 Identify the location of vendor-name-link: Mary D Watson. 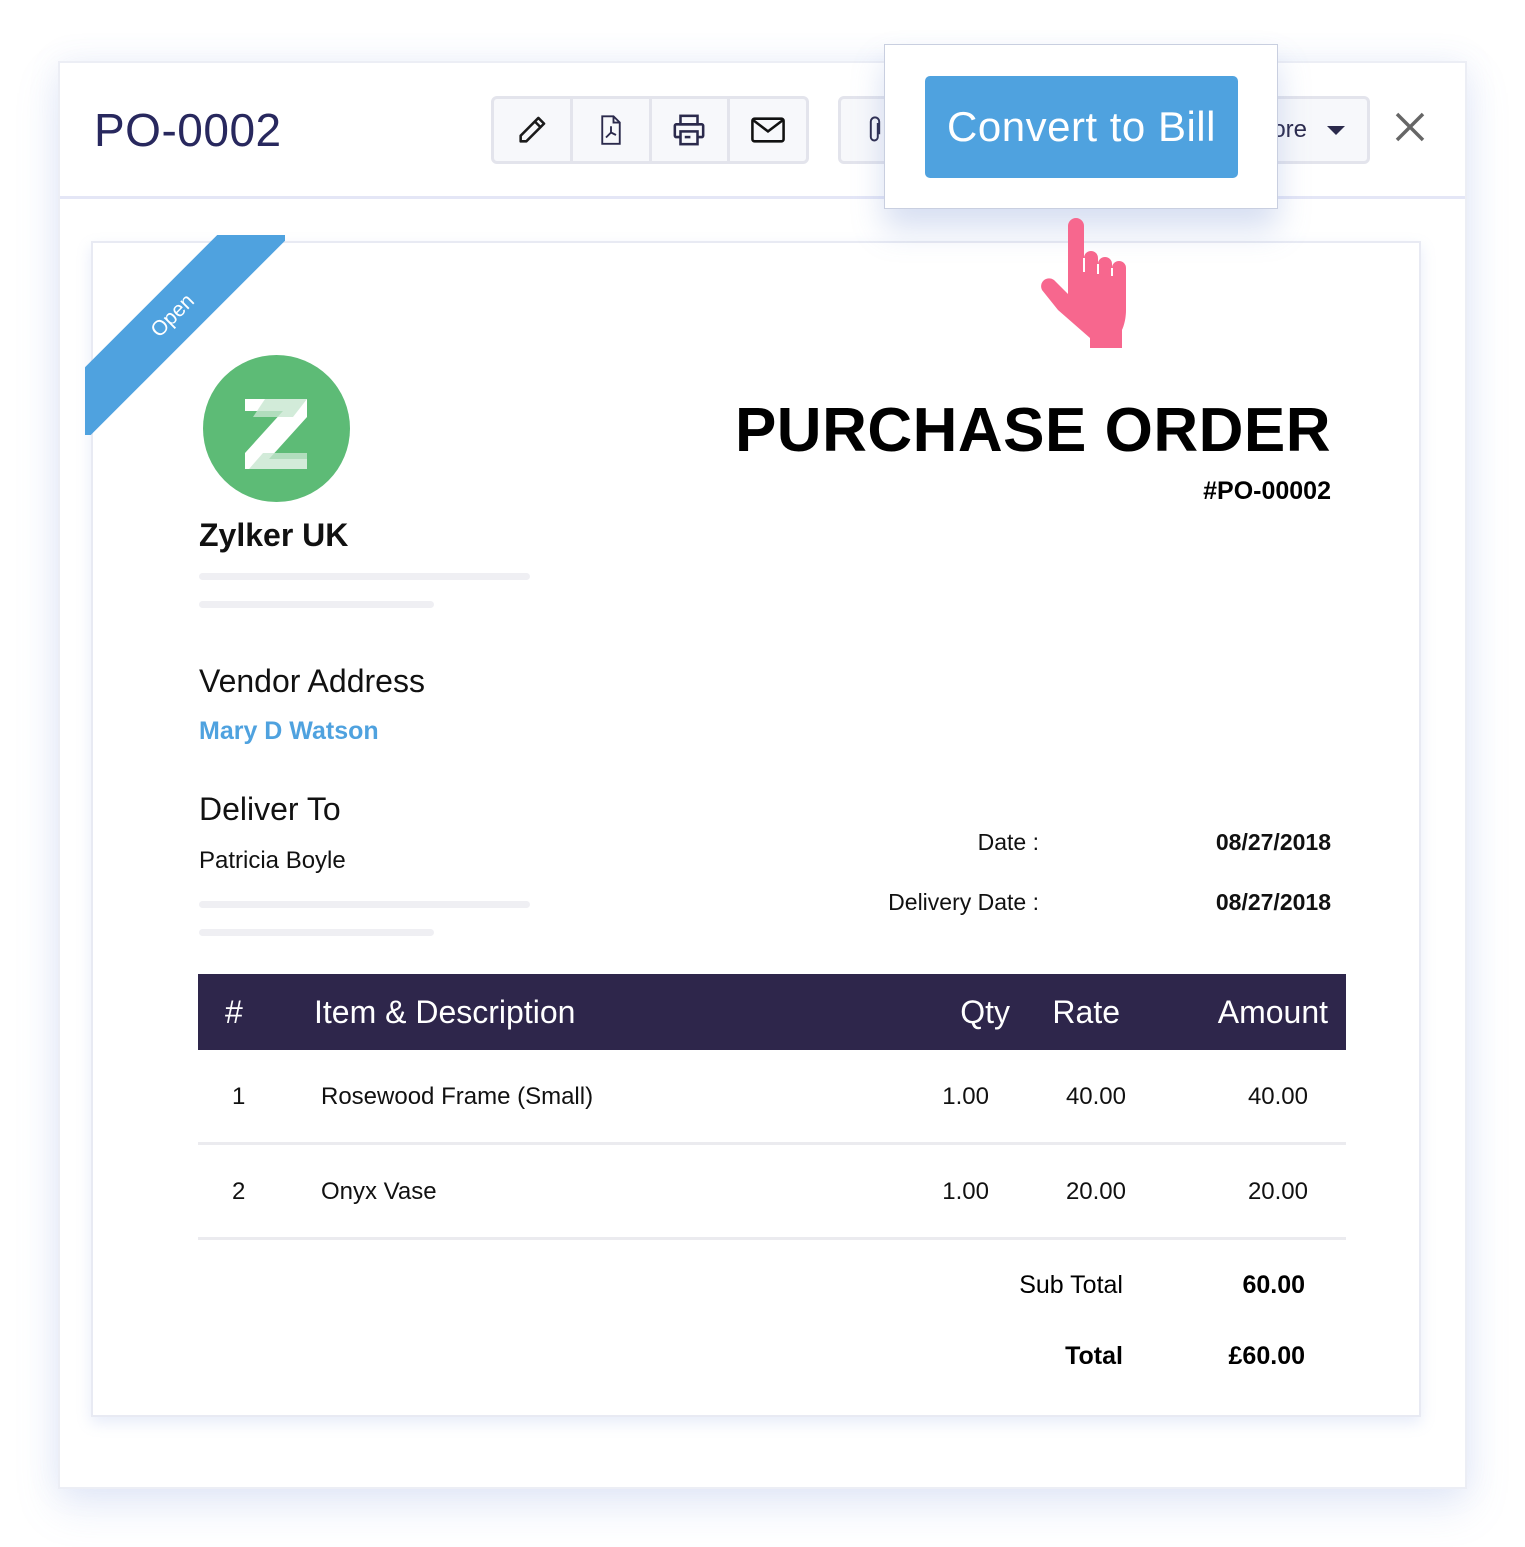
(289, 731).